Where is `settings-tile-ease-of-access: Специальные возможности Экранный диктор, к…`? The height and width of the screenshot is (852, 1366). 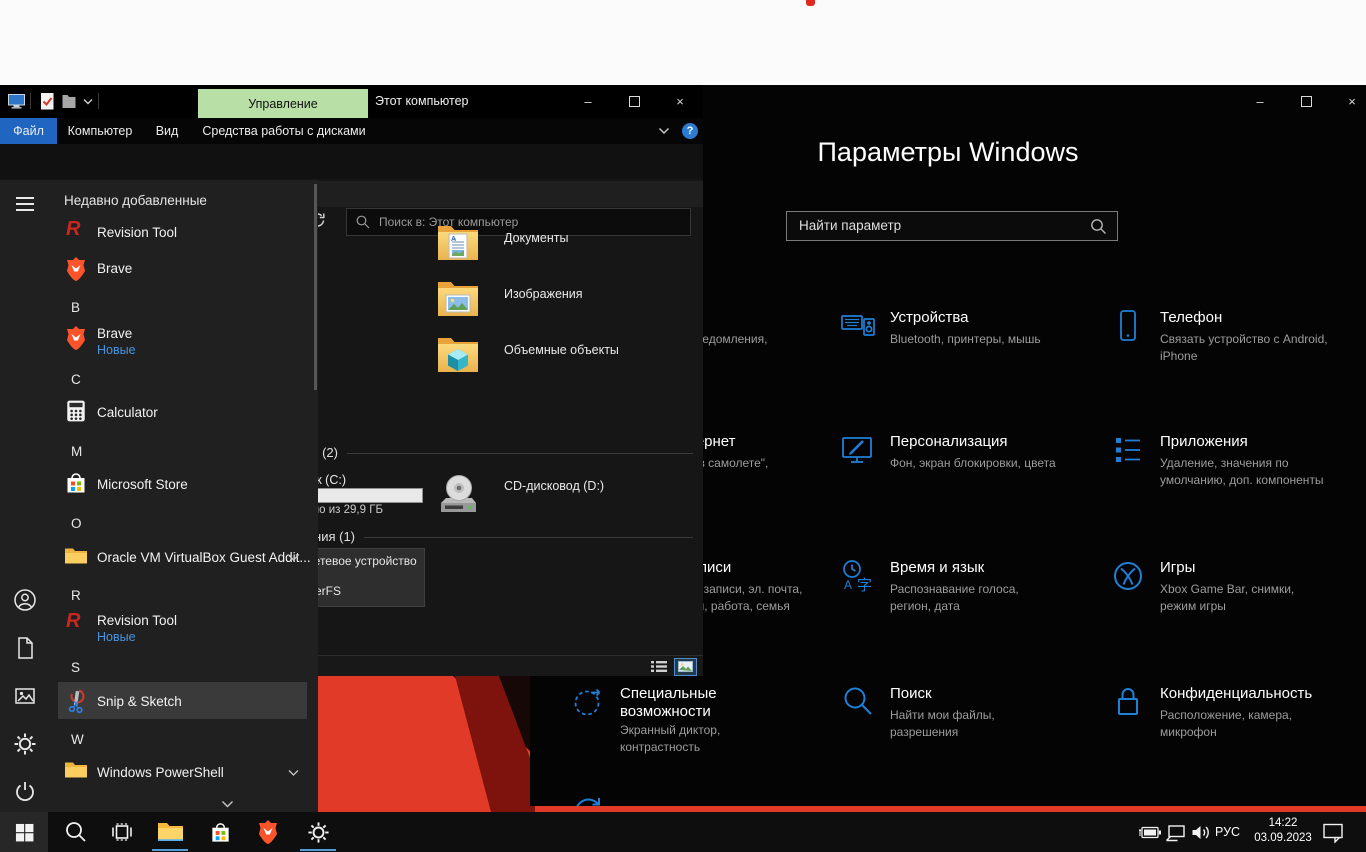
settings-tile-ease-of-access: Специальные возможности Экранный диктор, к… is located at coordinates (701, 745).